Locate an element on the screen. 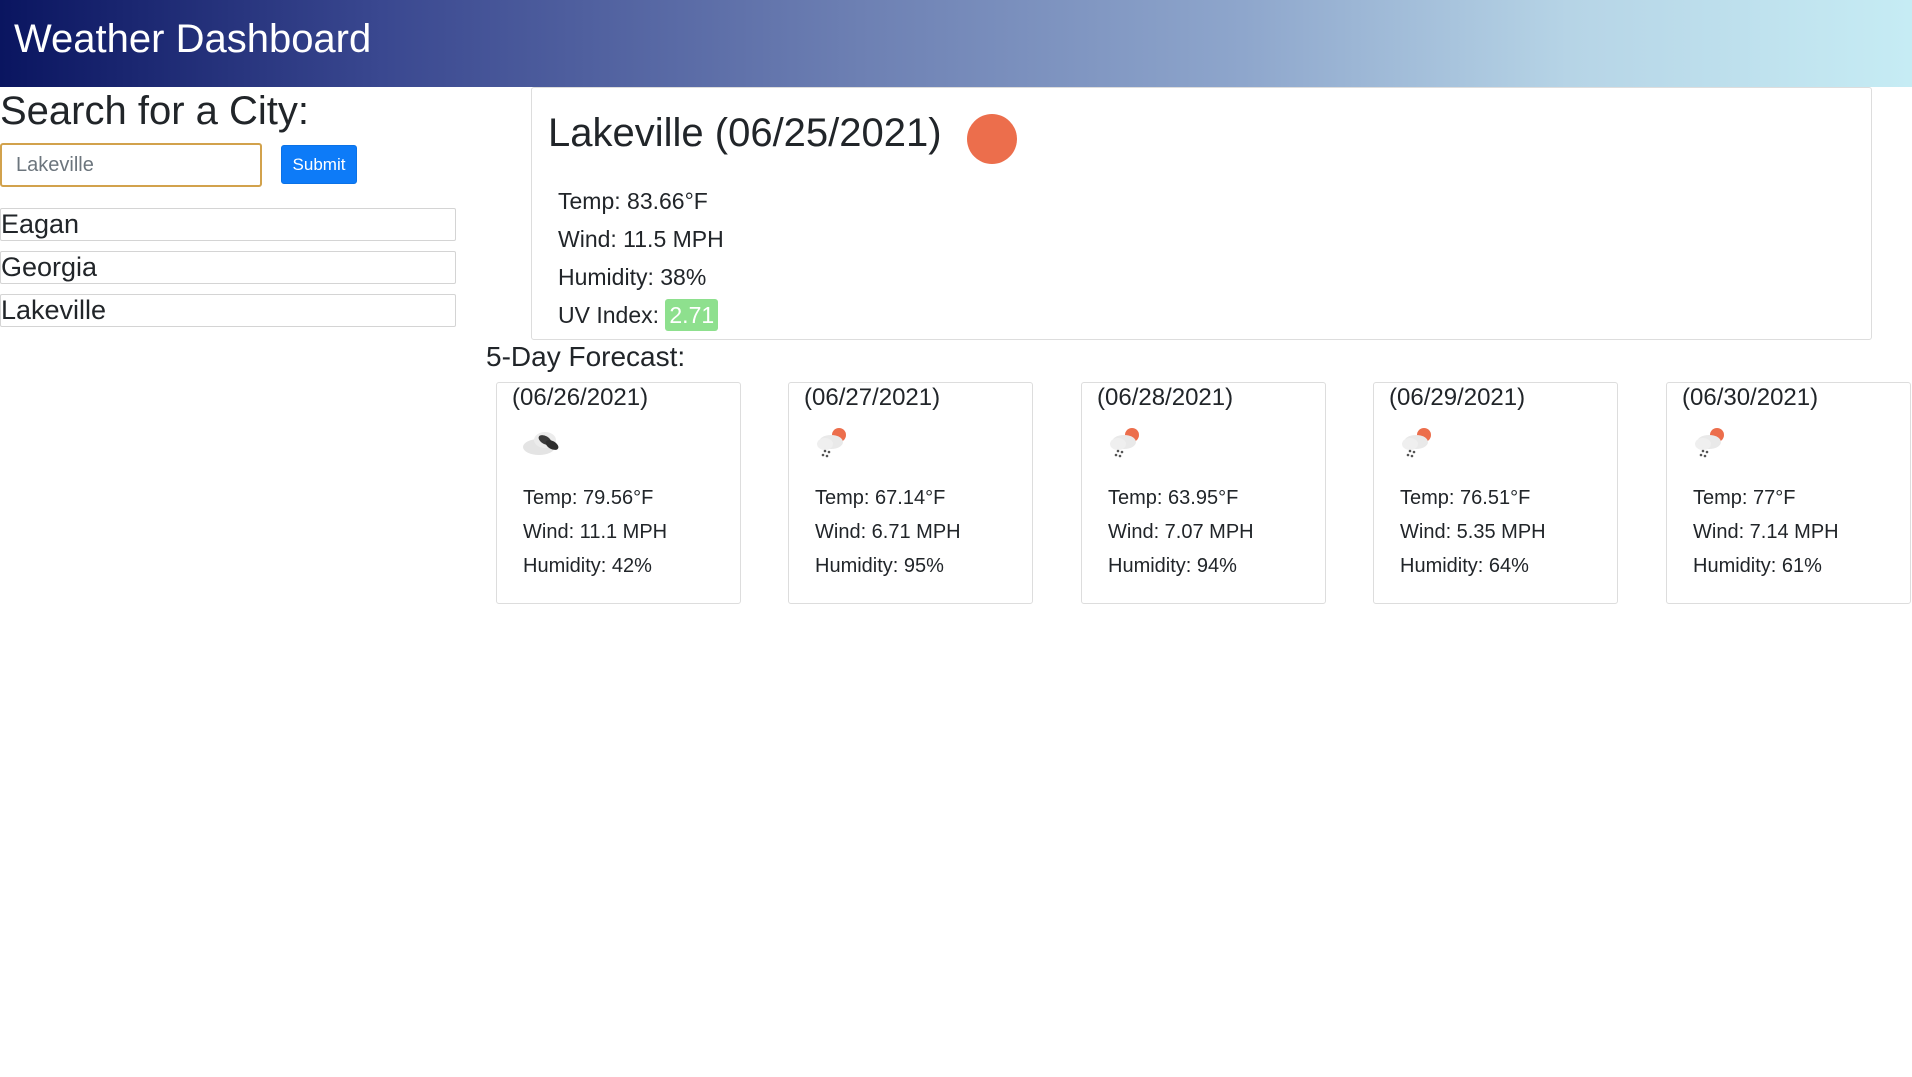 The image size is (1912, 1077). app-header: Weather Dashboard is located at coordinates (956, 43).